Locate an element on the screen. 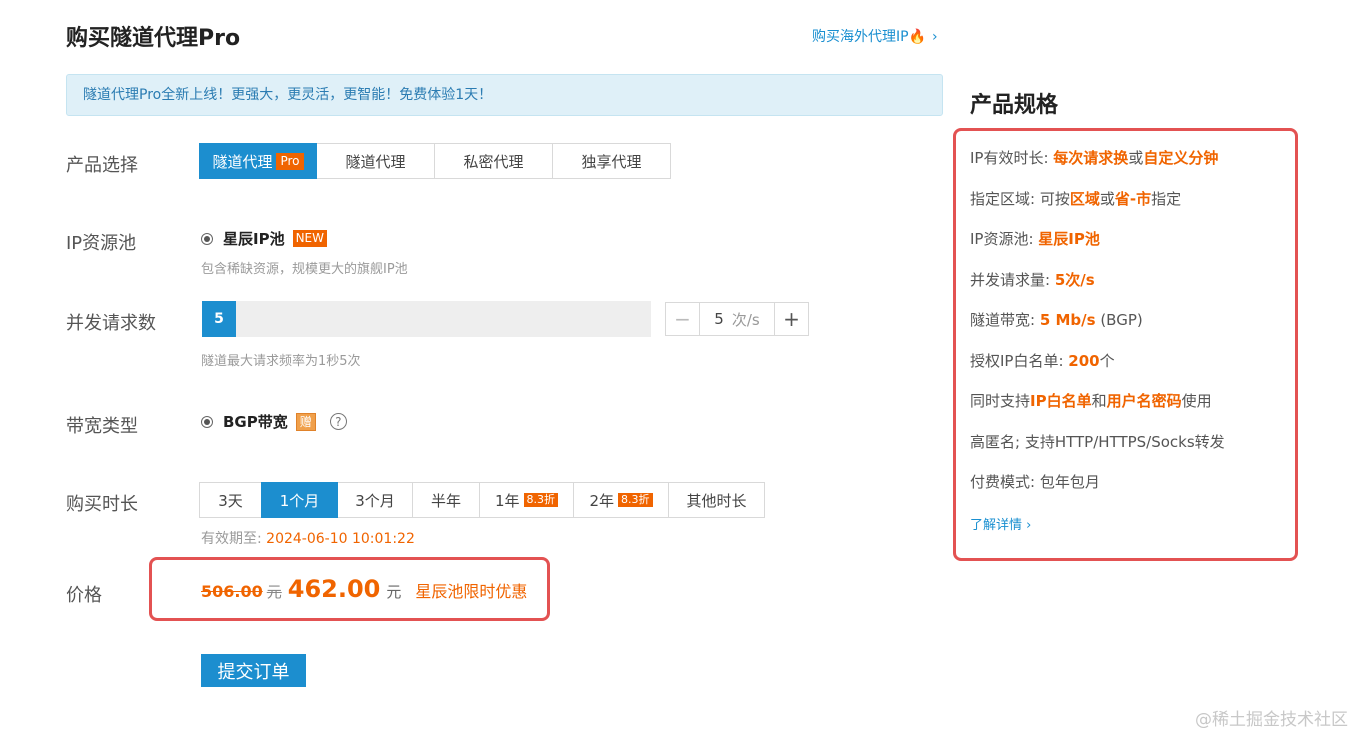 Image resolution: width=1354 pixels, height=736 pixels. spec-line: 同时支持IP白名单和用户名密码使用 is located at coordinates (1091, 400).